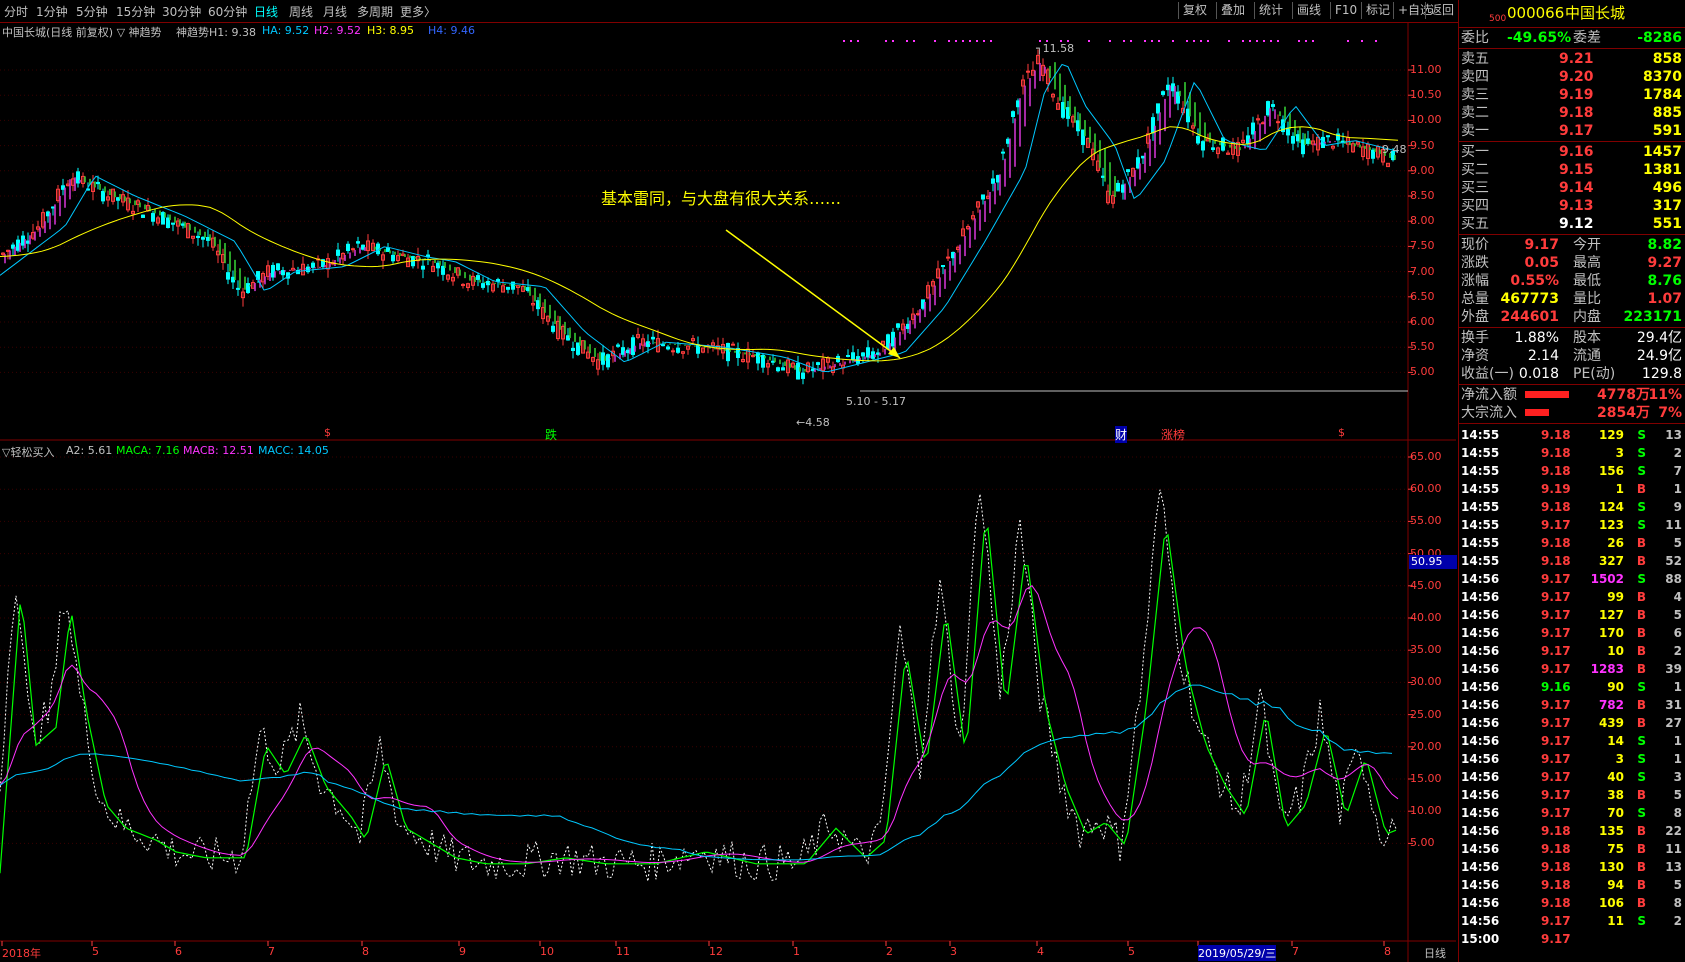 This screenshot has height=962, width=1685. Describe the element at coordinates (52, 11) in the screenshot. I see `period-tab-1min: 1分钟` at that location.